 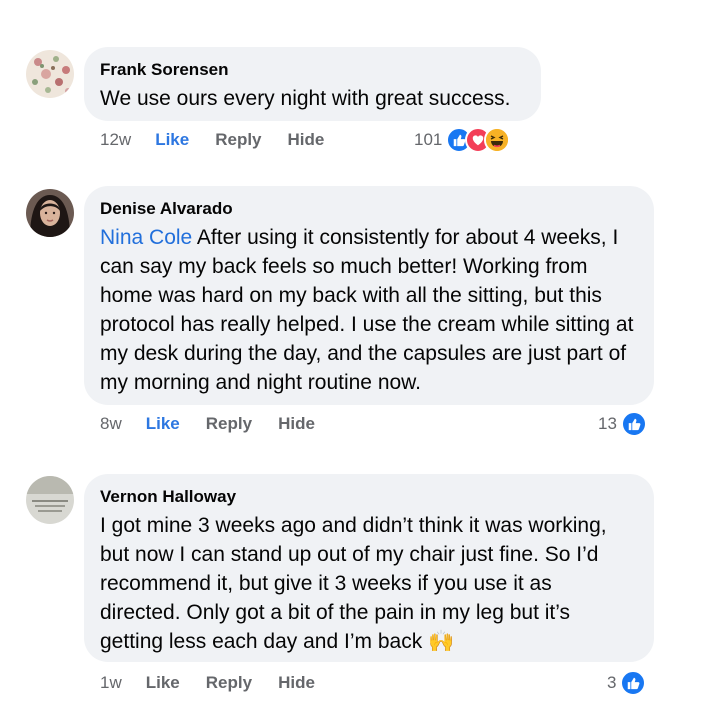 What do you see at coordinates (369, 209) in the screenshot?
I see `comment-author: Denise Alvarado` at bounding box center [369, 209].